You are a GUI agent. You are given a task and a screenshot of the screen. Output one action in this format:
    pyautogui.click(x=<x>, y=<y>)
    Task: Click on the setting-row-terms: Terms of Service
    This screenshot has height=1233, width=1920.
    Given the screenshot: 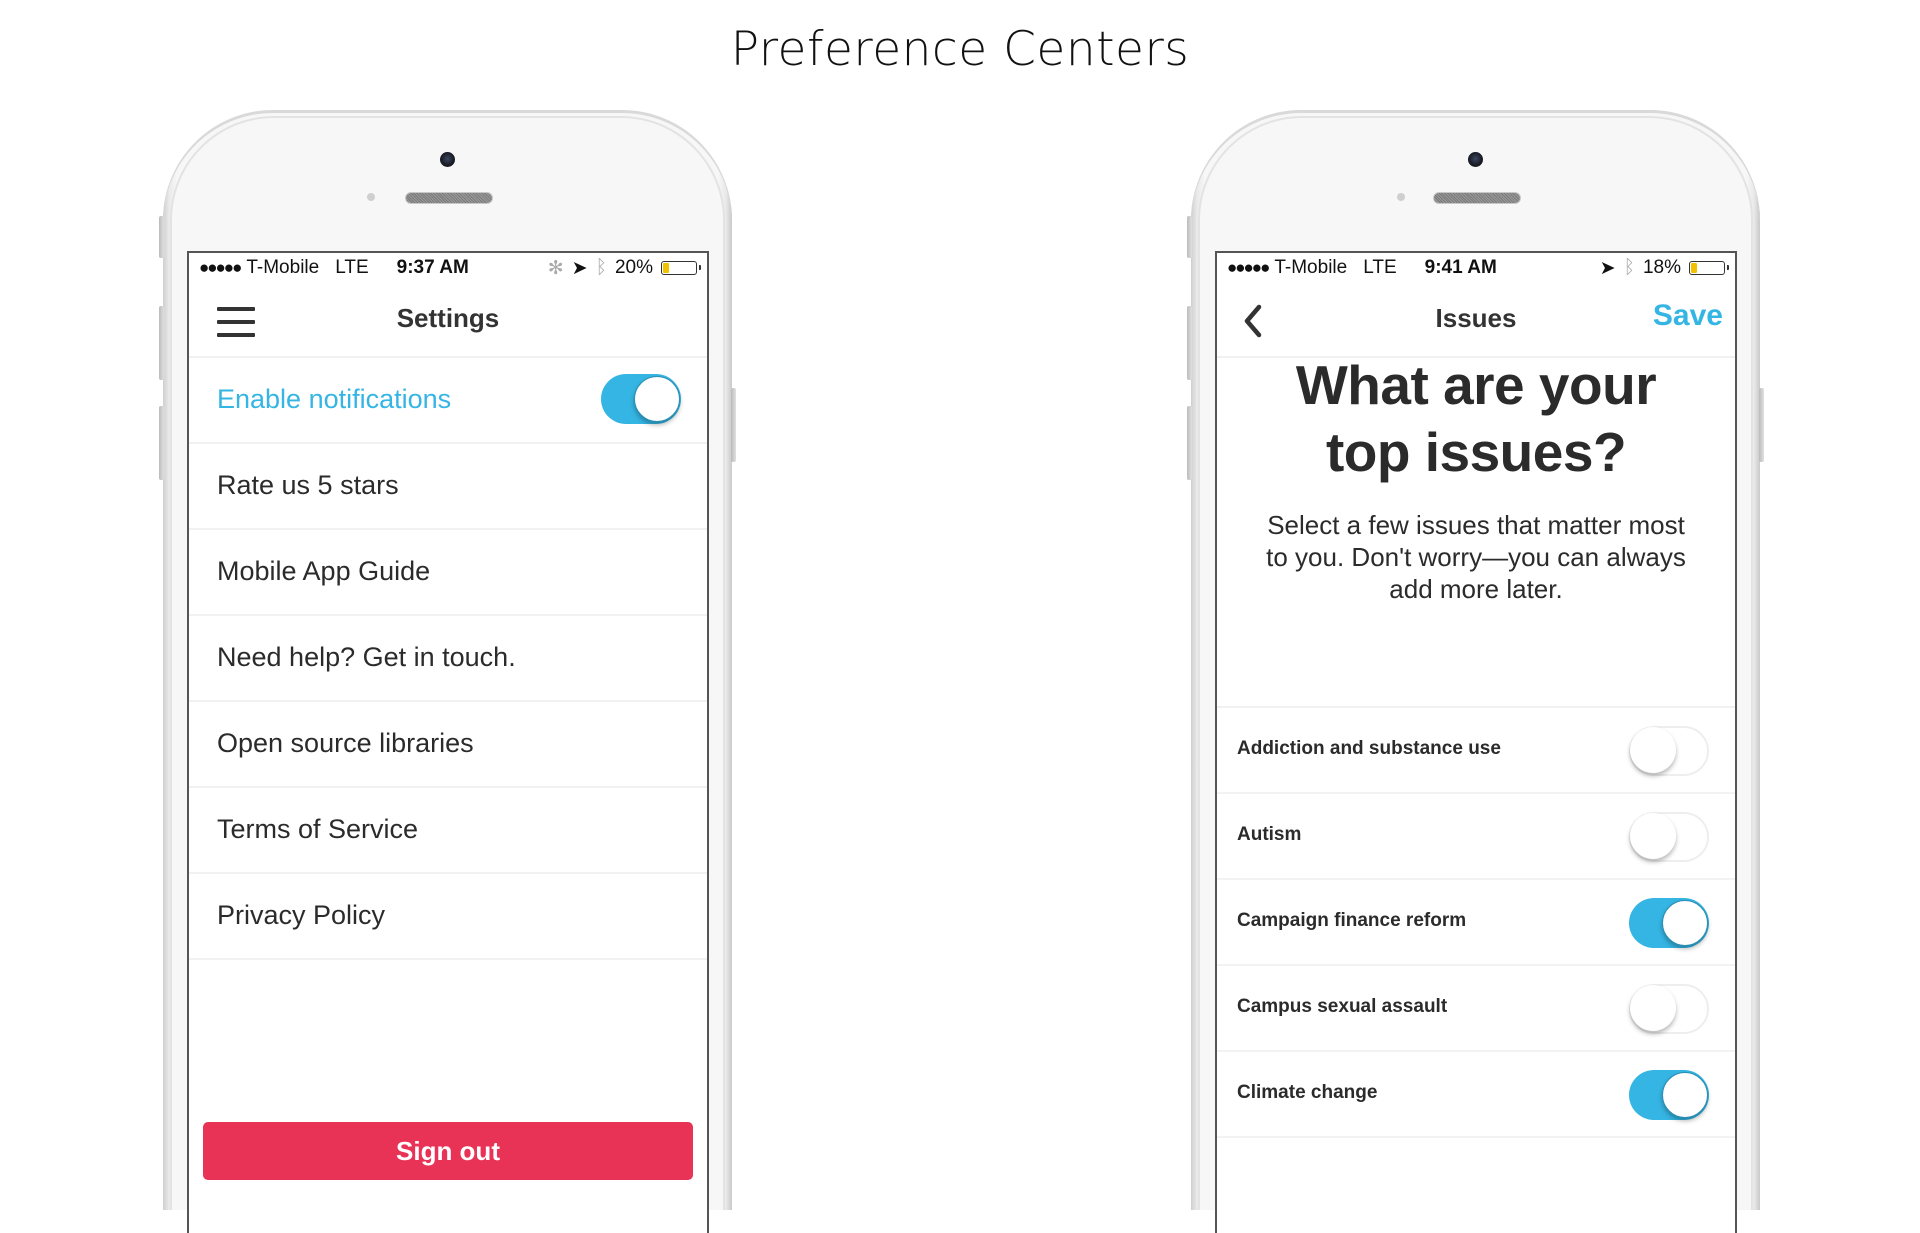 What is the action you would take?
    pyautogui.click(x=448, y=831)
    